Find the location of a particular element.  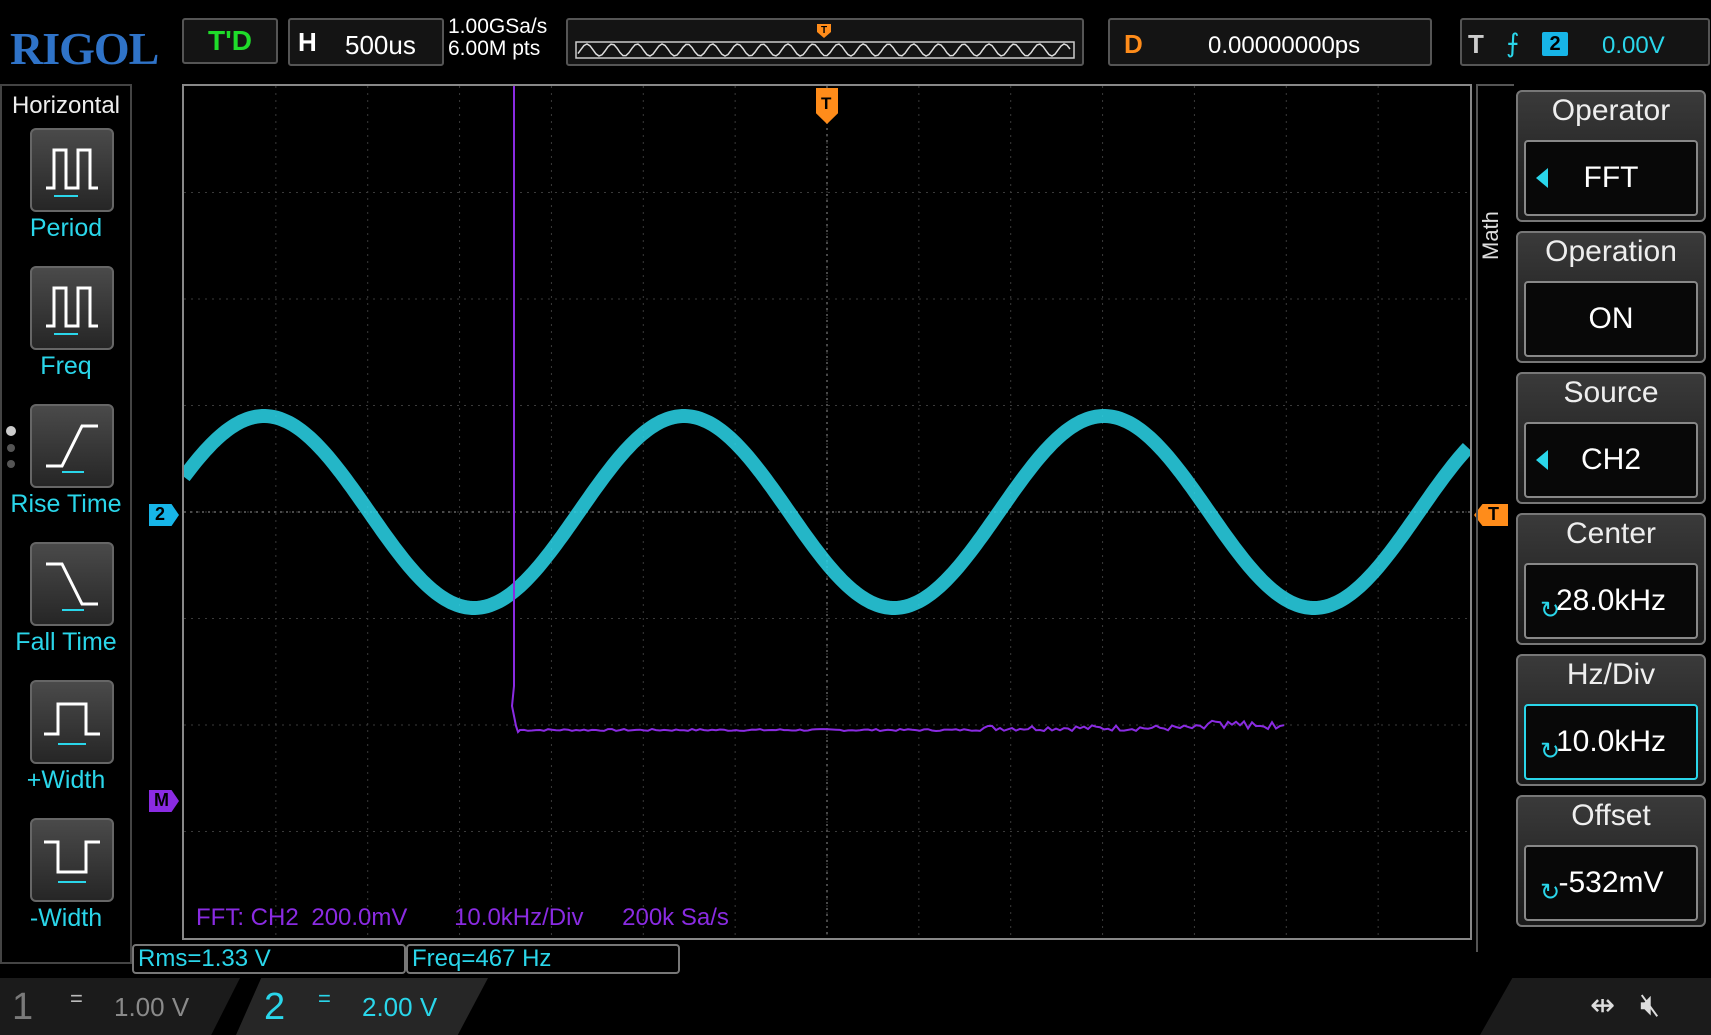

offset-menu-item: Offset ↻ -532mV is located at coordinates (1611, 861).